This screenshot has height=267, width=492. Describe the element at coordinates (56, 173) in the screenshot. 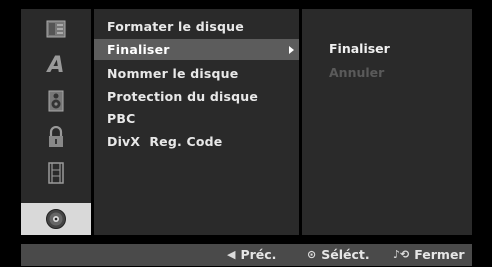

I see `film-record-icon` at that location.